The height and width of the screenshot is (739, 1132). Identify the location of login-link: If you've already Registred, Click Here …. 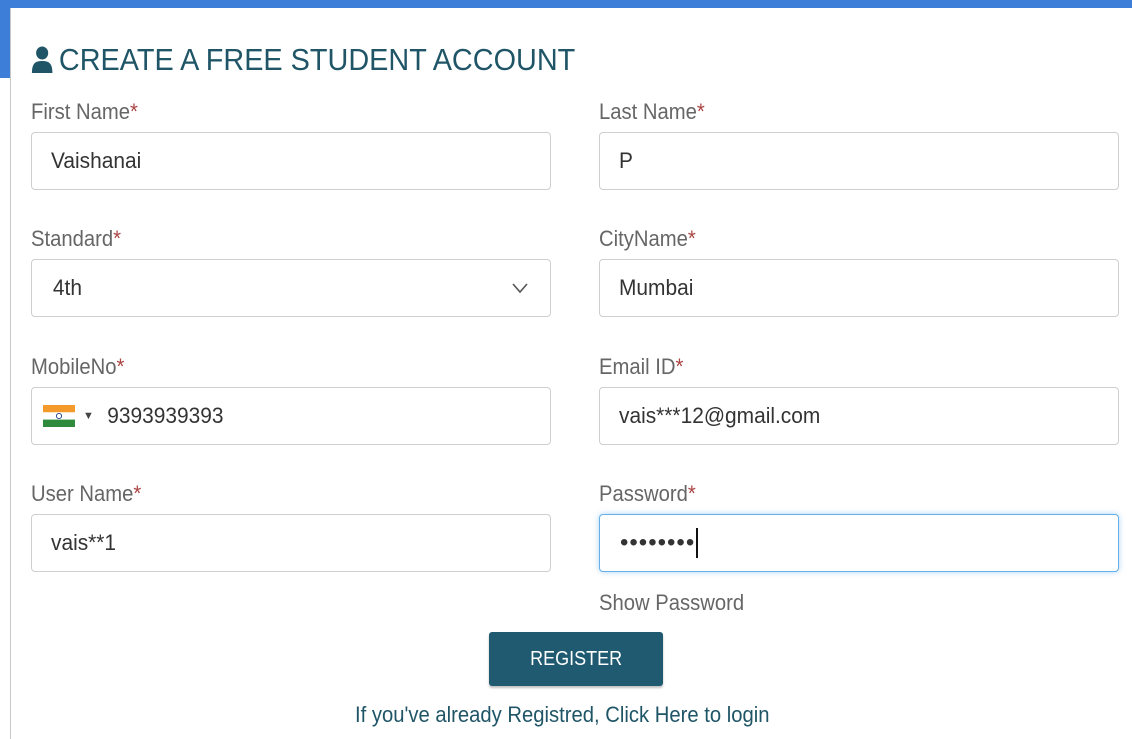
(562, 715).